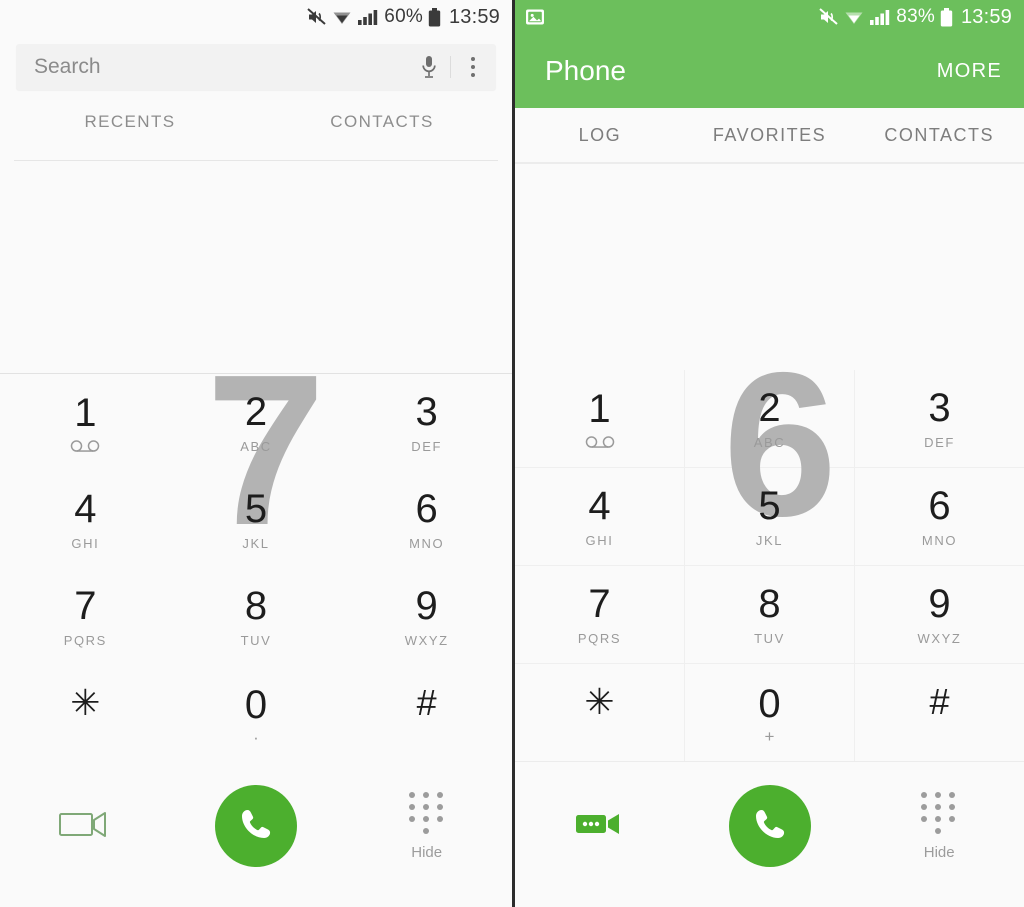  I want to click on tab-log: LOG, so click(600, 135).